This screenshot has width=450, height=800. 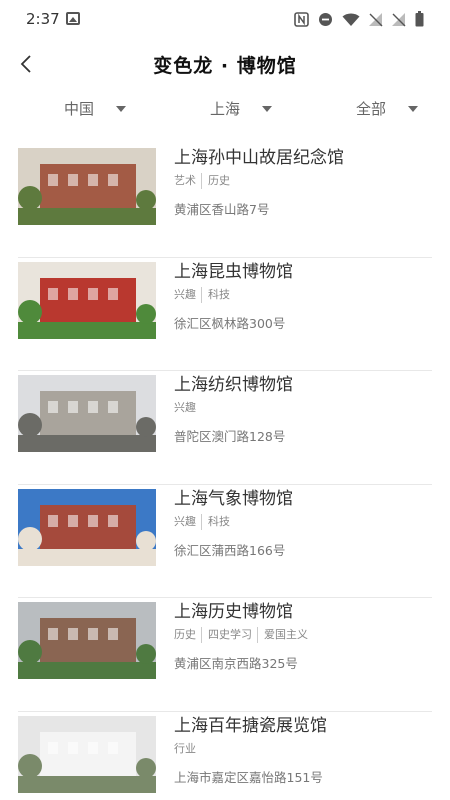 What do you see at coordinates (230, 323) in the screenshot?
I see `museum-address: 徐汇区枫林路300号` at bounding box center [230, 323].